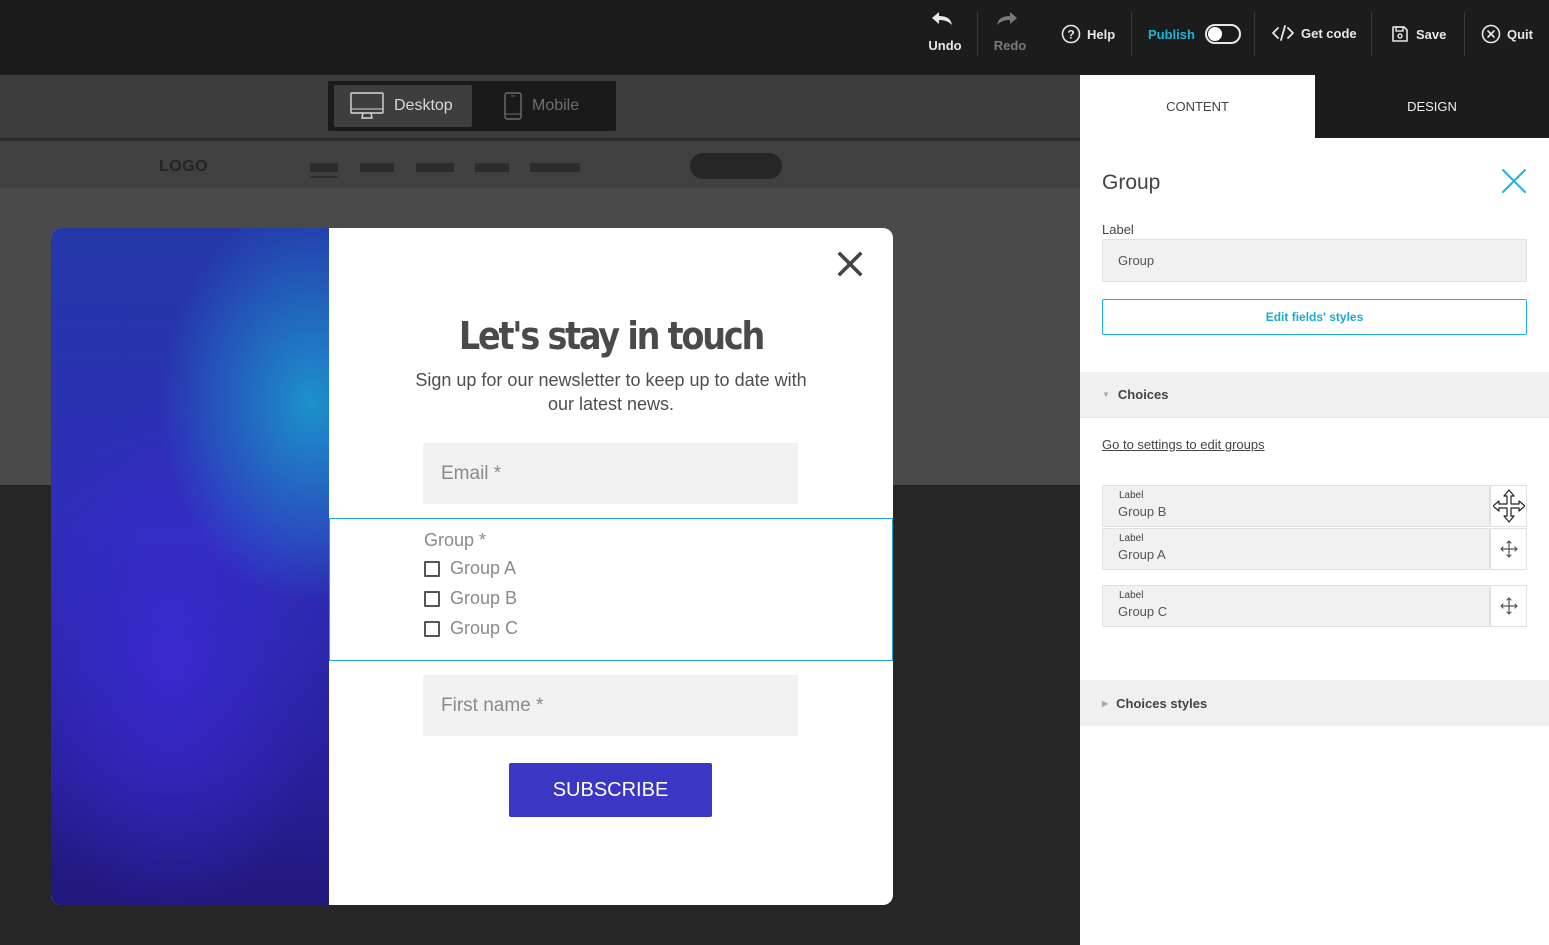 The height and width of the screenshot is (945, 1549). What do you see at coordinates (1105, 703) in the screenshot?
I see `caret-right-icon: ▶` at bounding box center [1105, 703].